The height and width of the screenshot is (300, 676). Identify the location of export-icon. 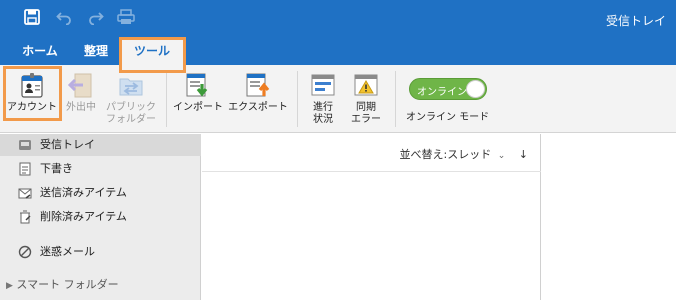
(258, 85).